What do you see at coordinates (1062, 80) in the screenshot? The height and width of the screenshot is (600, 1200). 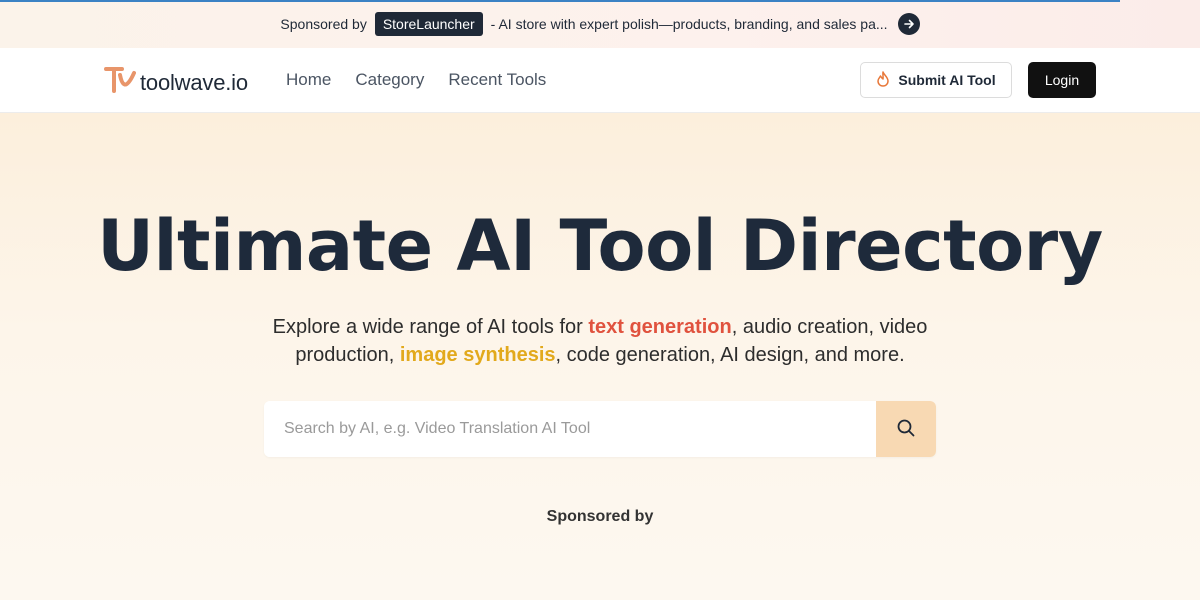 I see `login-button: Login` at bounding box center [1062, 80].